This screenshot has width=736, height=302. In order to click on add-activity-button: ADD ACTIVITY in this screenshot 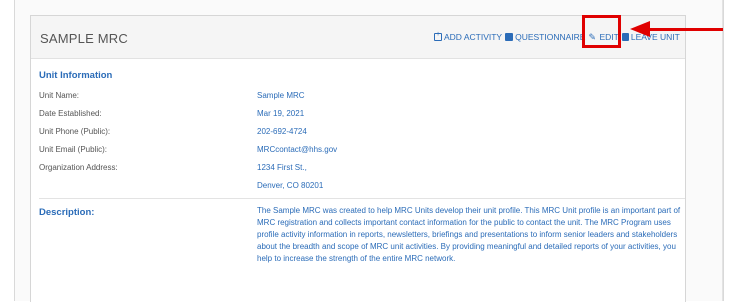, I will do `click(468, 36)`.